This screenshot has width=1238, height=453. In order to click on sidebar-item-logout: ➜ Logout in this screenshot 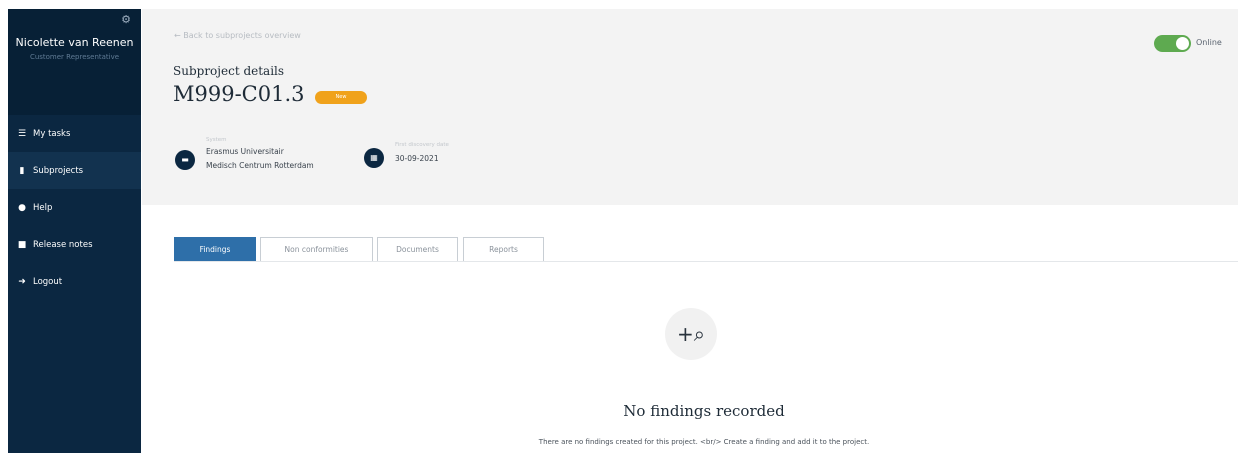, I will do `click(74, 281)`.